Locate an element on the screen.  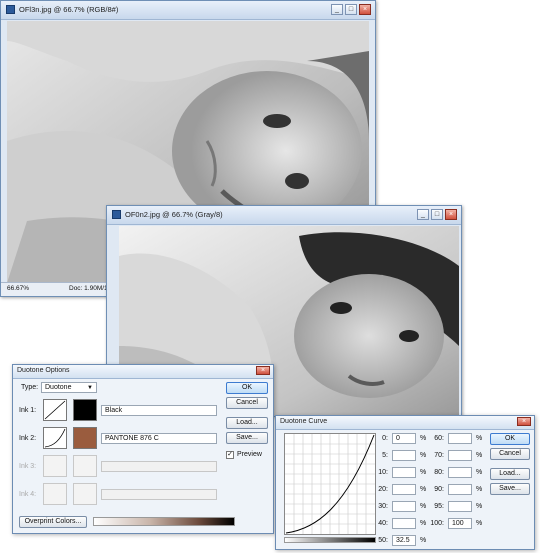
ink1-name-field: Black is located at coordinates (159, 410).